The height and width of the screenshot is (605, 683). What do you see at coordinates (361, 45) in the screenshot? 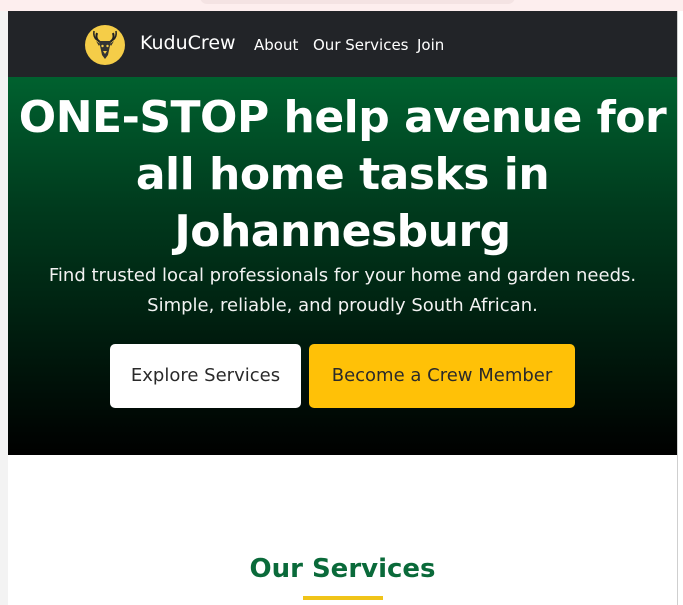
I see `nav-our-services-link: Our Services` at bounding box center [361, 45].